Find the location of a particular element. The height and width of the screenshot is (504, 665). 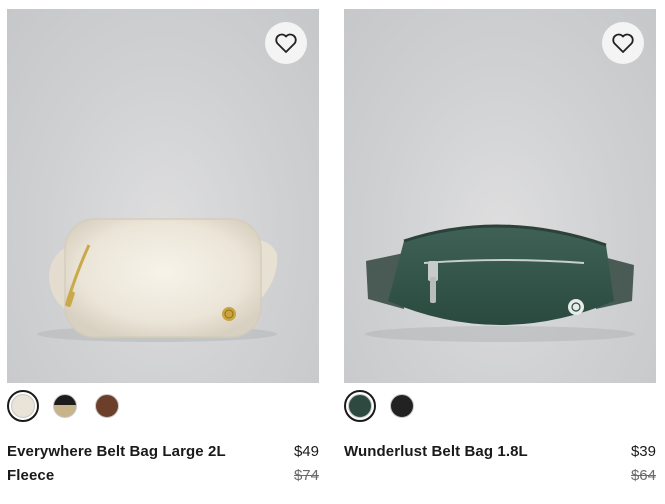

sale-price: $49 is located at coordinates (306, 451).